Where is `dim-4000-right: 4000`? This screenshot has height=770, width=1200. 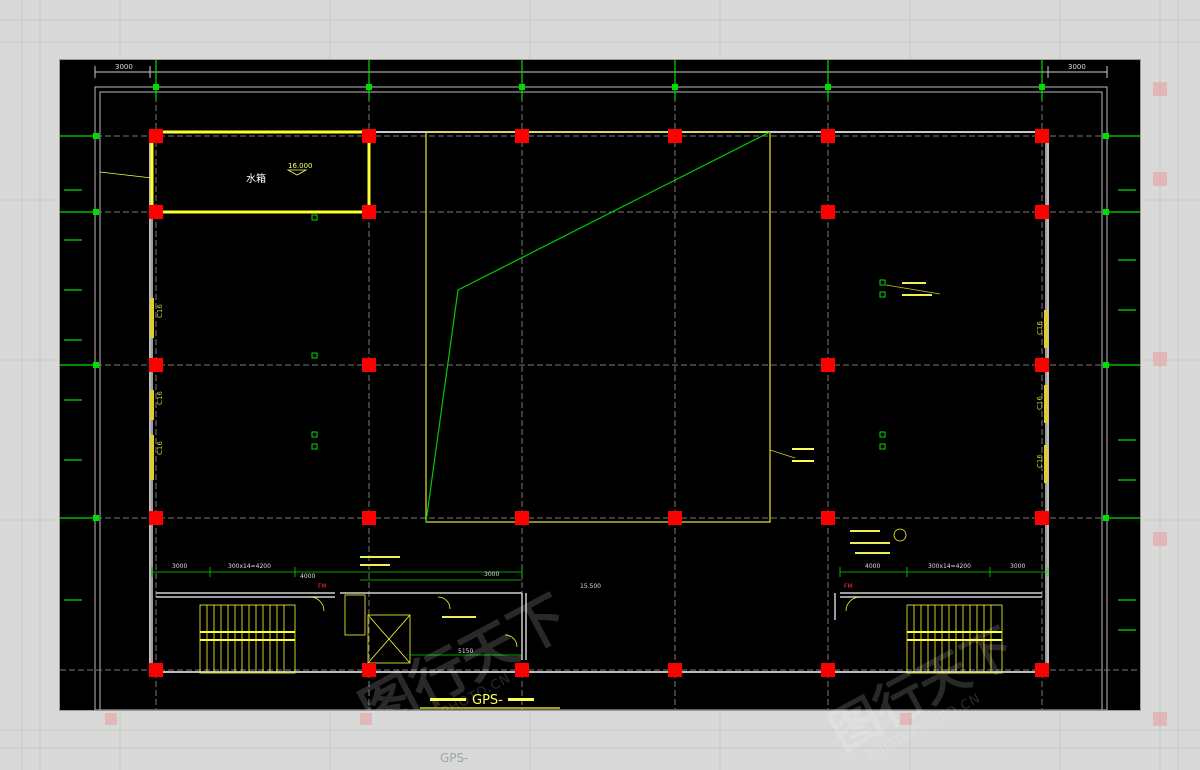
dim-4000-right: 4000 is located at coordinates (872, 566).